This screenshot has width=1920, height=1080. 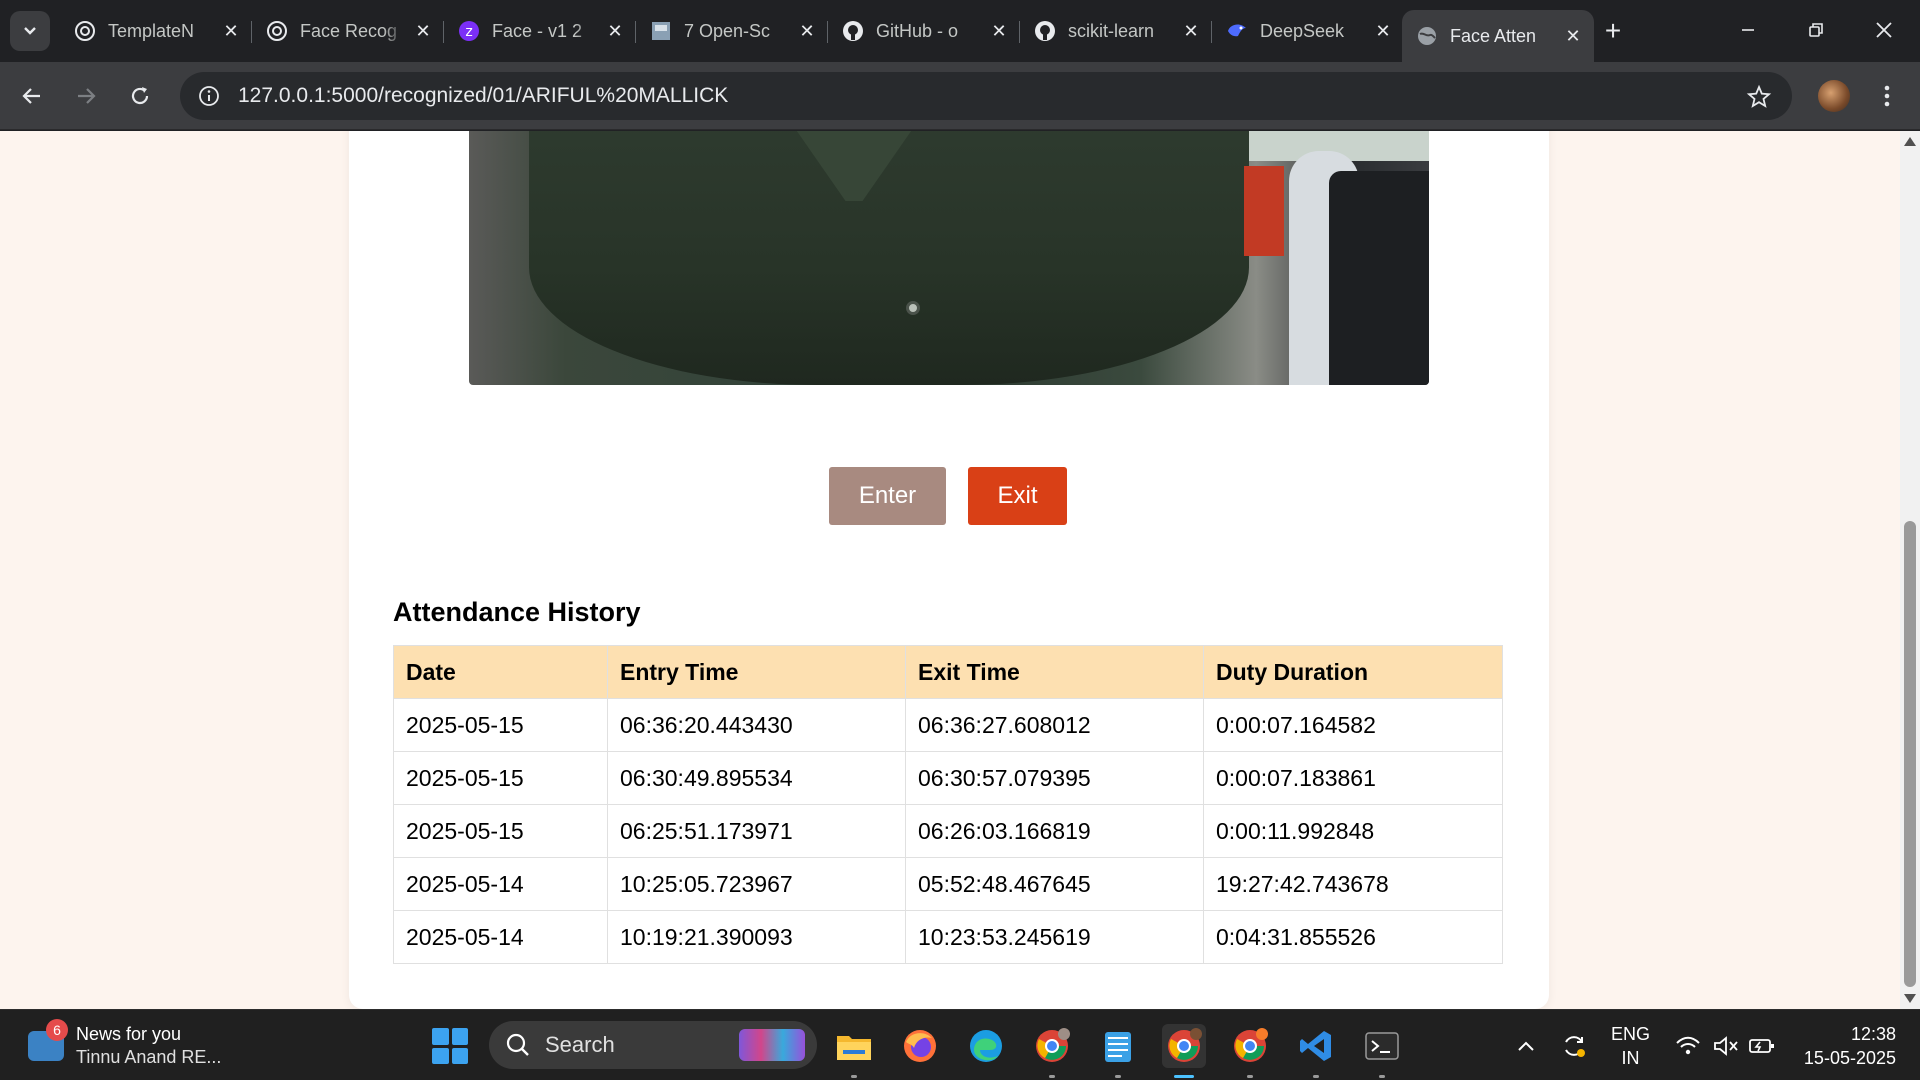 I want to click on scroll-down-arrow-icon, so click(x=1910, y=998).